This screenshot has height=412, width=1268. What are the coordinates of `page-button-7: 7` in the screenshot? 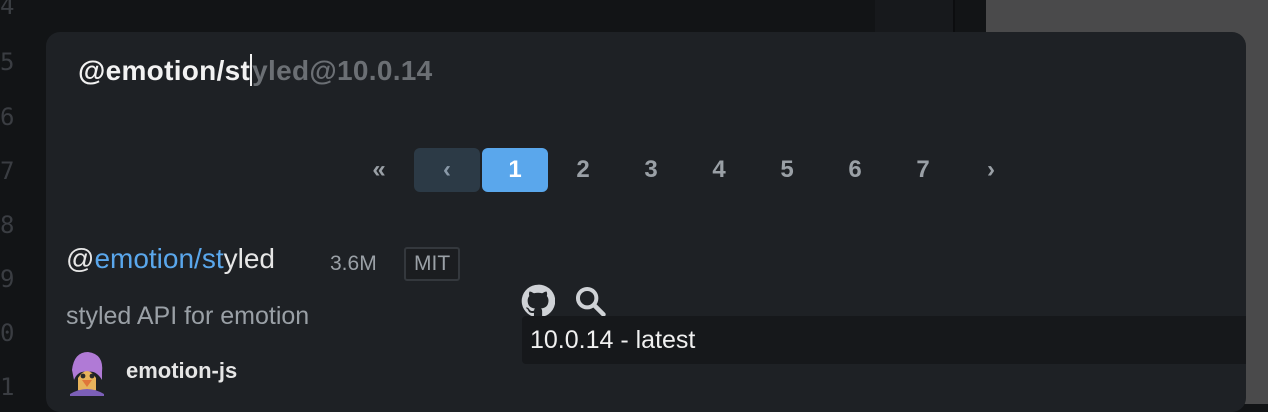 It's located at (923, 170).